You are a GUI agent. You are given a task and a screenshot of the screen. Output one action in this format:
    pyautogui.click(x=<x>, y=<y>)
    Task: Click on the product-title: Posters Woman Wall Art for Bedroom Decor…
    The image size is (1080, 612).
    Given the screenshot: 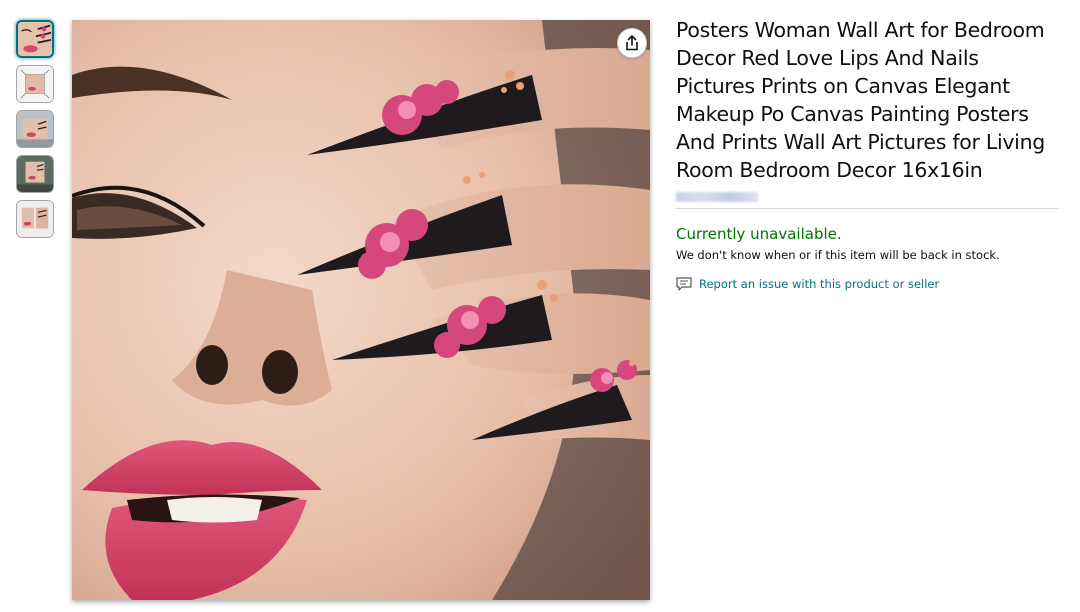 What is the action you would take?
    pyautogui.click(x=860, y=100)
    